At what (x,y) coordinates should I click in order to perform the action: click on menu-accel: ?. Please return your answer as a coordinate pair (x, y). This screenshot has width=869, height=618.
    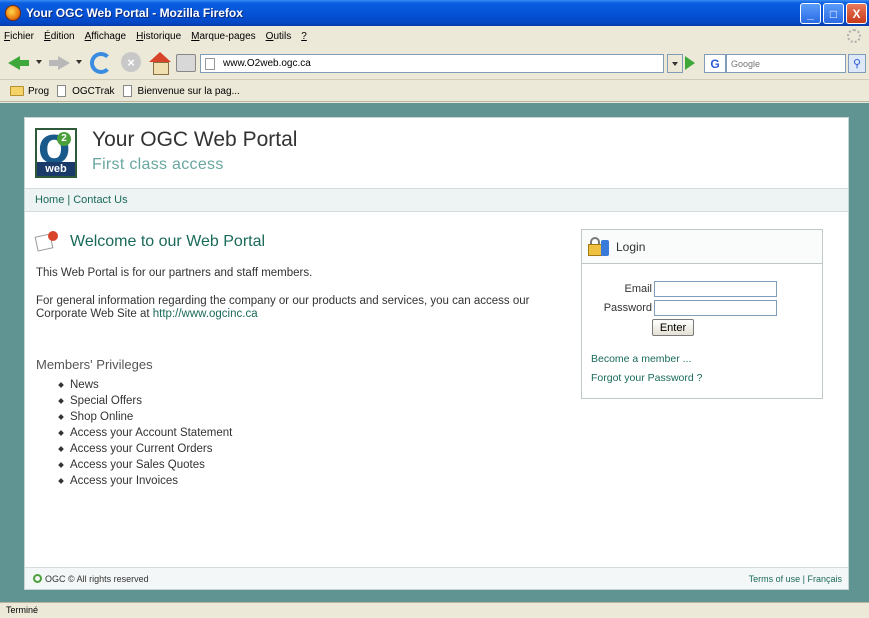
    Looking at the image, I should click on (304, 36).